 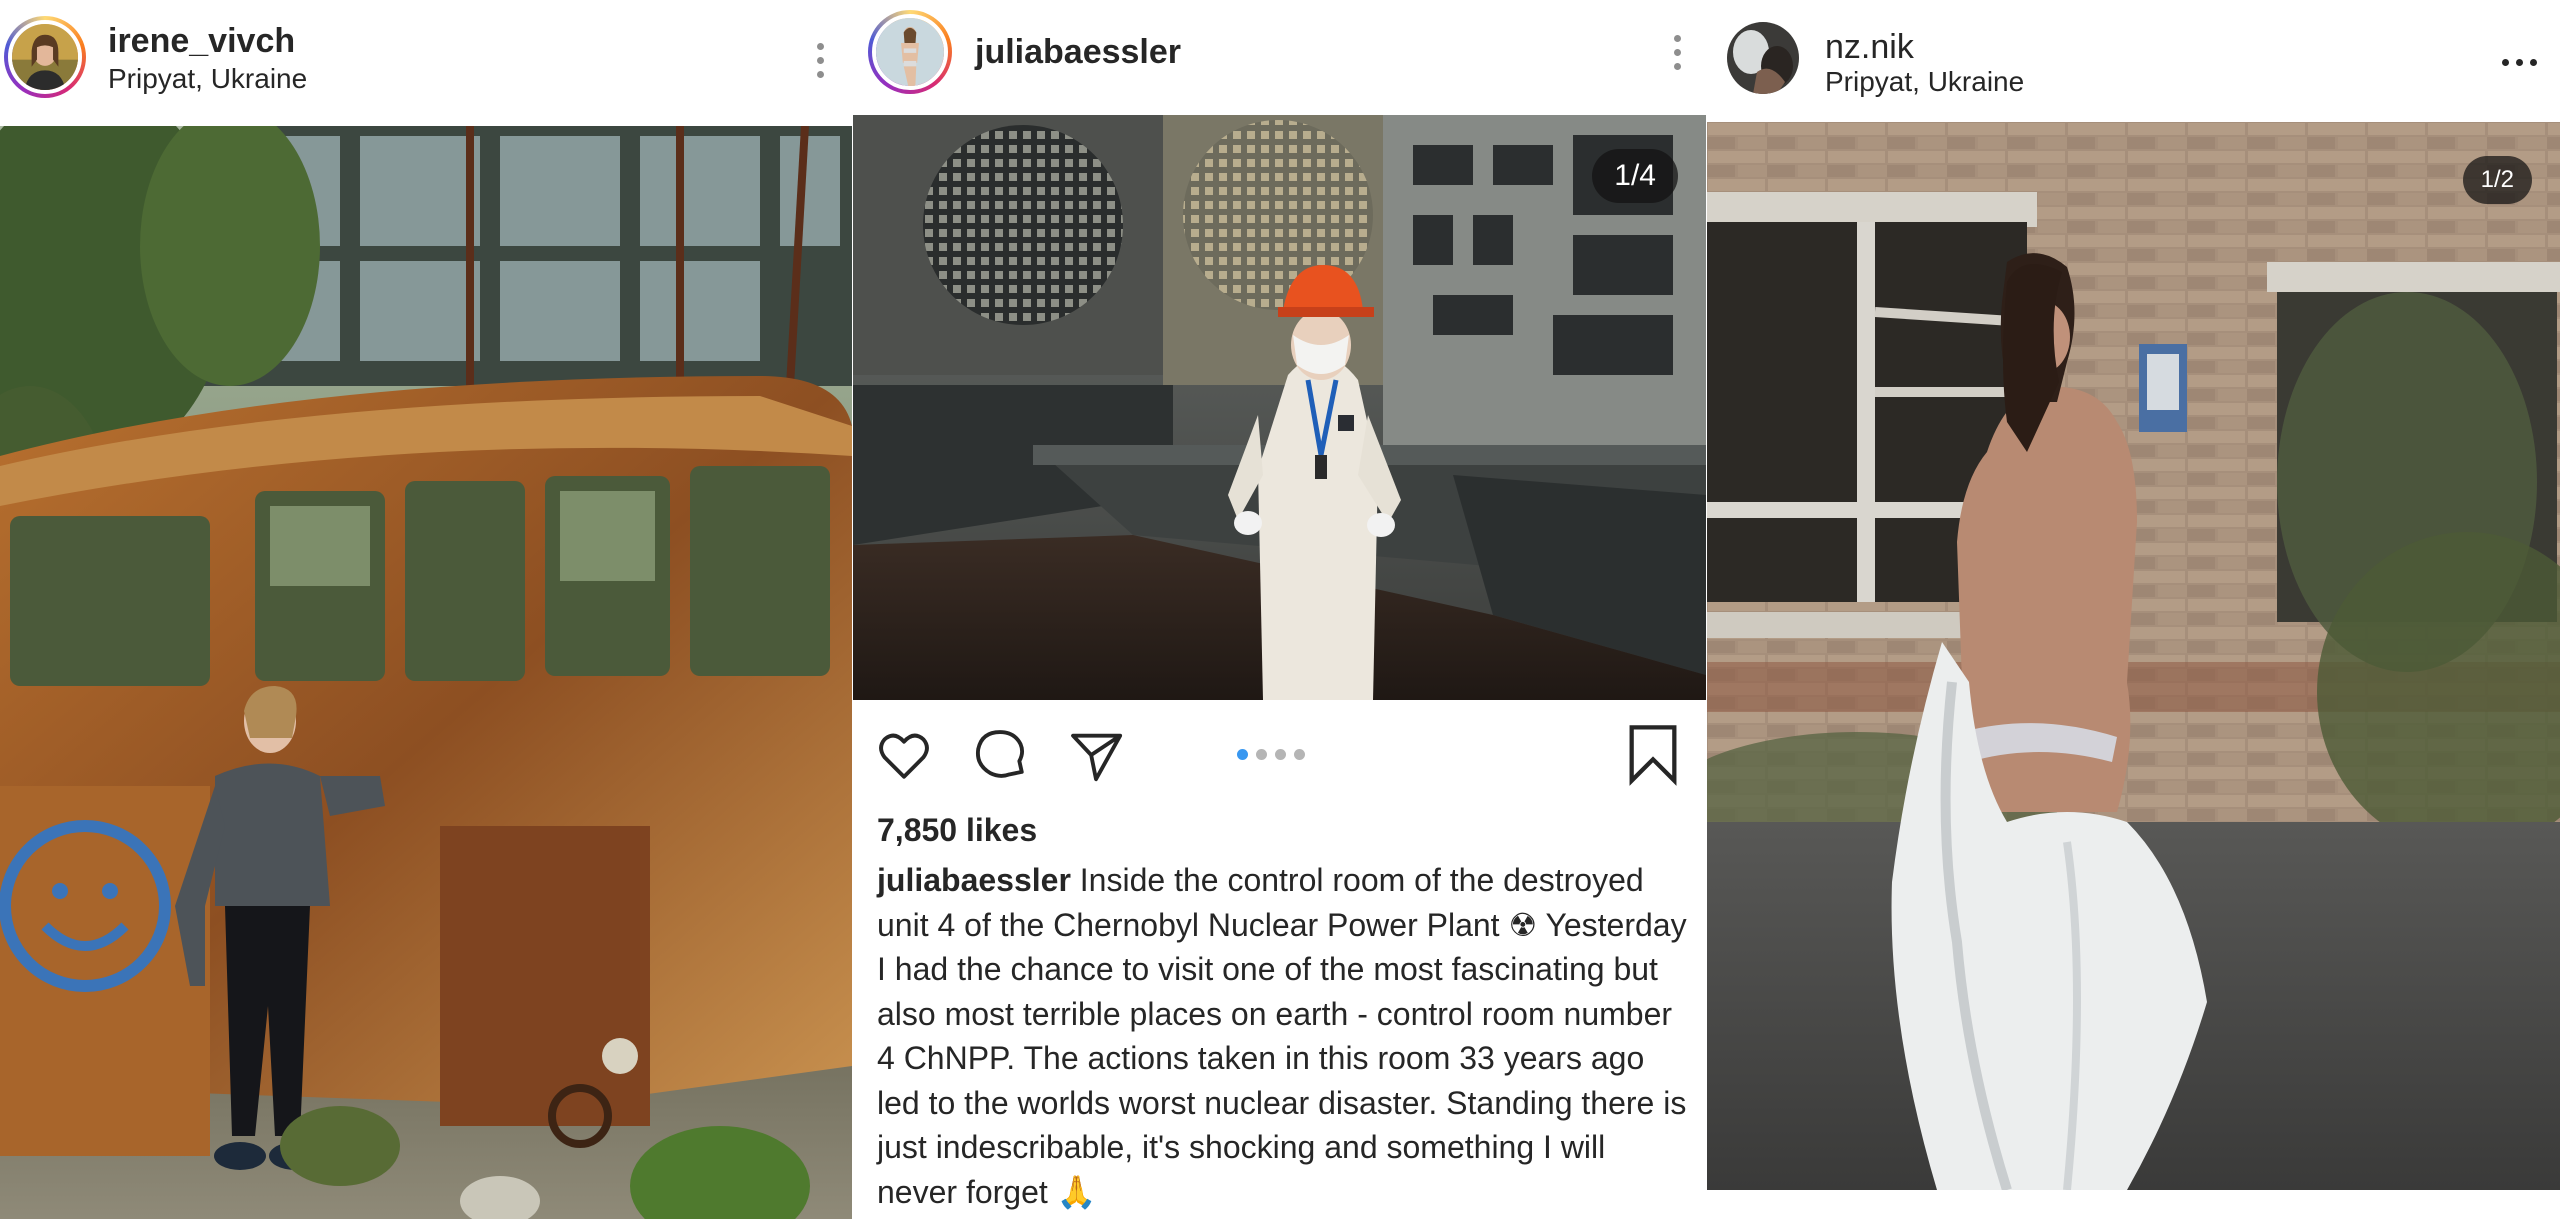 I want to click on post-username: juliabaessler, so click(x=1078, y=52).